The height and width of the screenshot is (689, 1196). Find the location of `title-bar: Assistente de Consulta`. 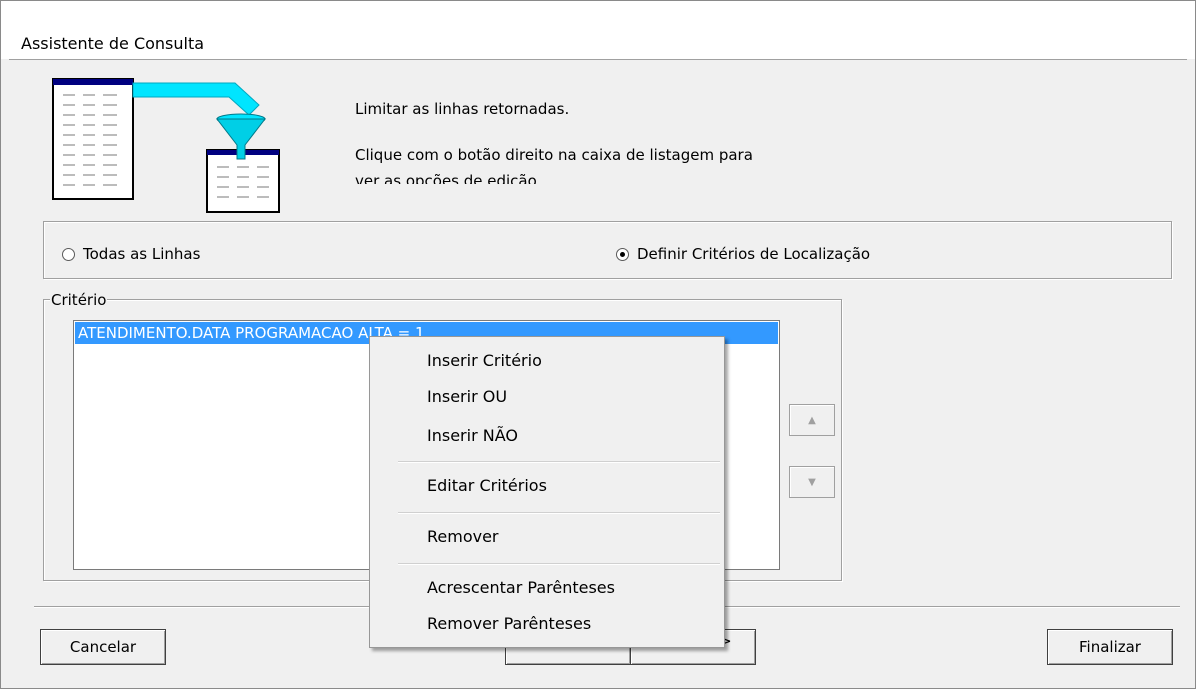

title-bar: Assistente de Consulta is located at coordinates (598, 30).